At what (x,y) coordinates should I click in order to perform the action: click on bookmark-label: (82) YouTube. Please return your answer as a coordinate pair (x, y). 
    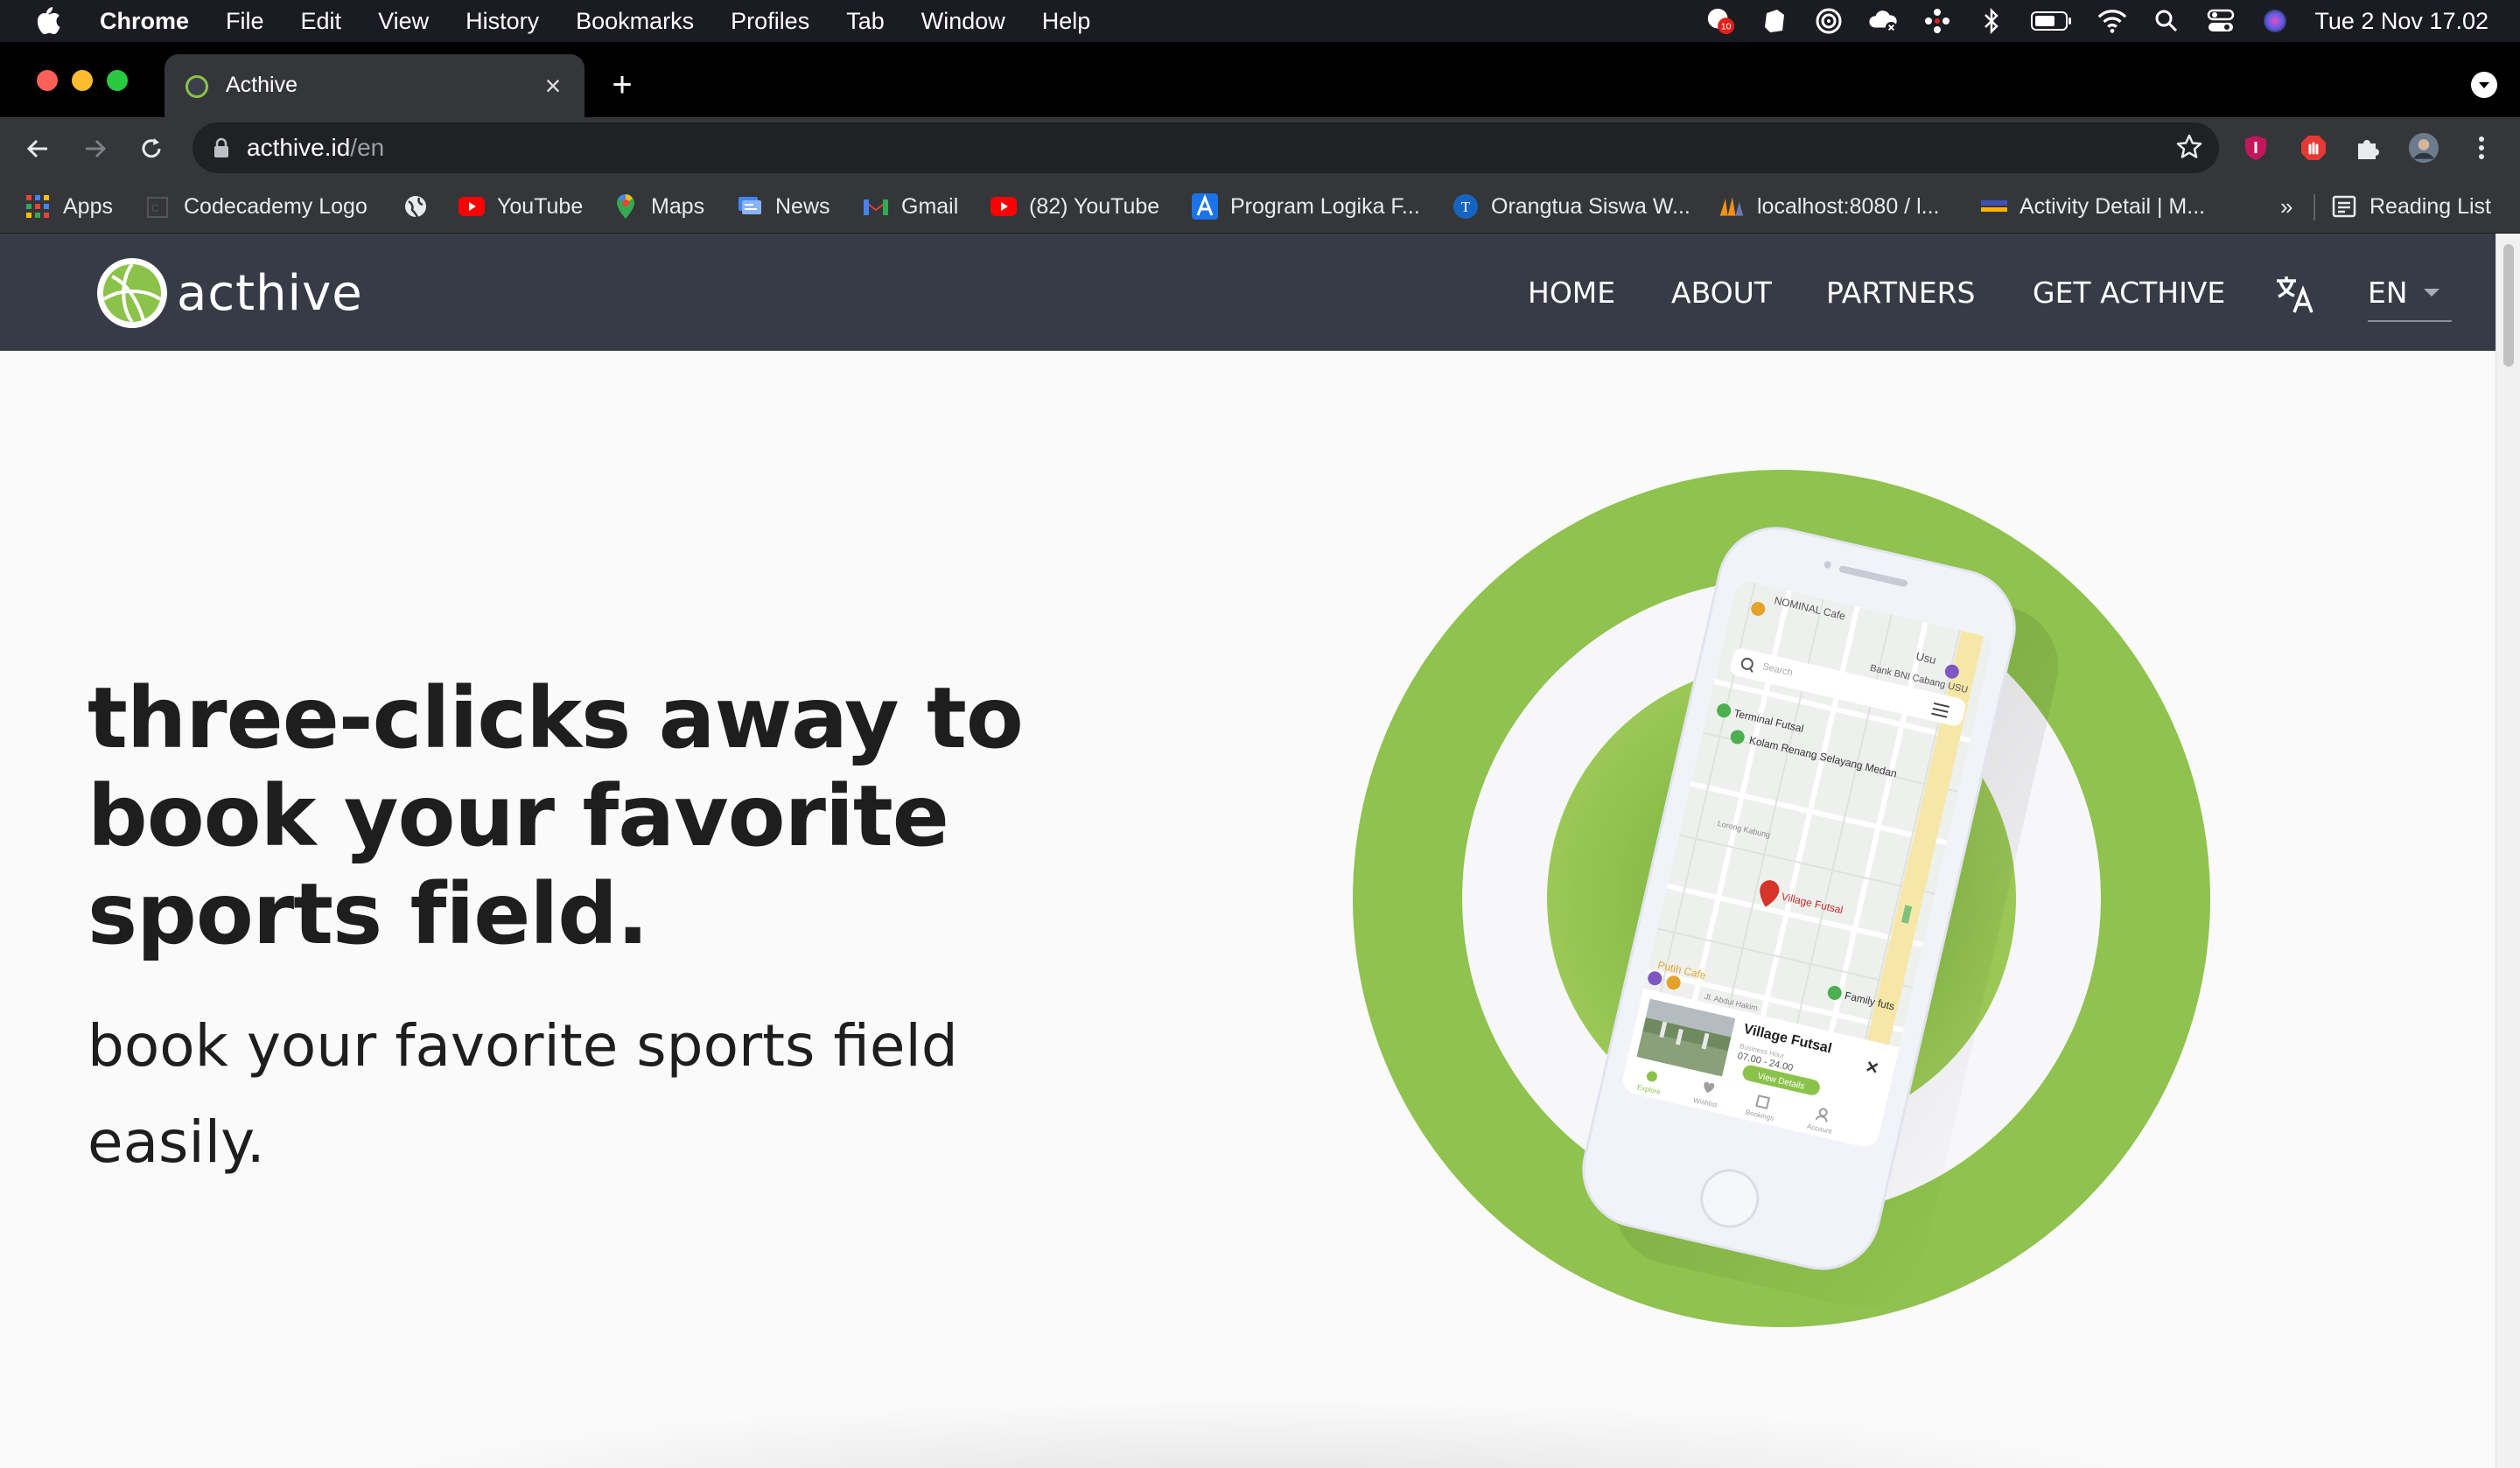
    Looking at the image, I should click on (1094, 206).